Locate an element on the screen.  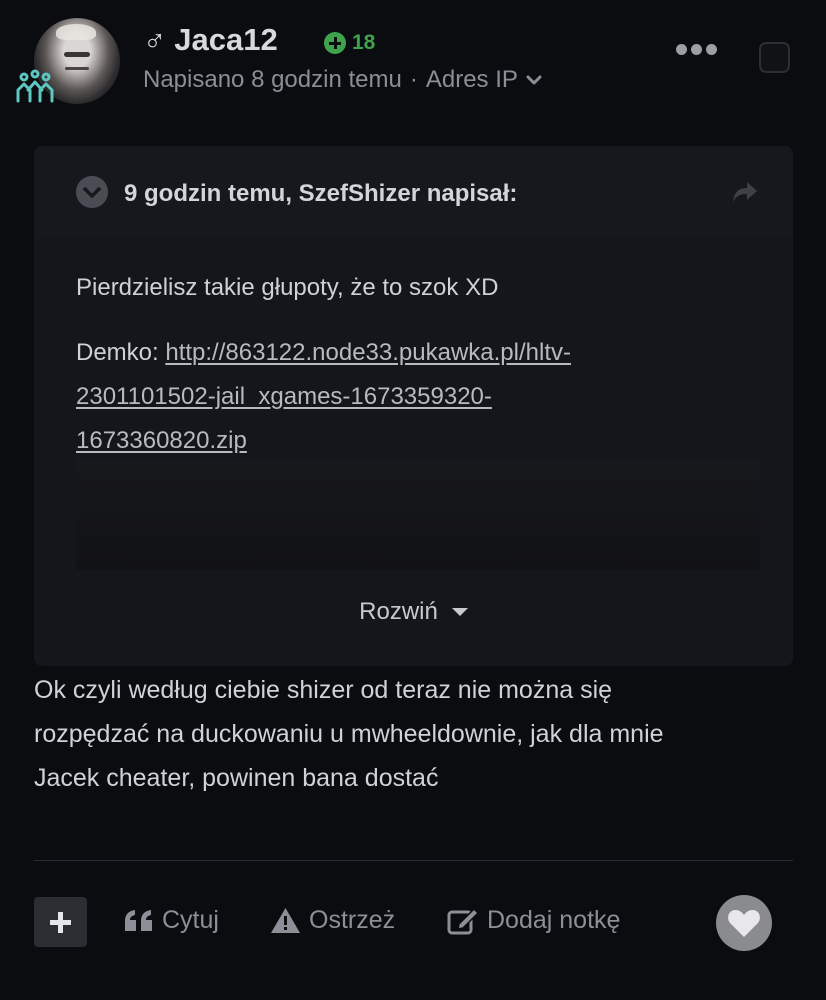
post-meta: Napisano 8 godzin temu · Adres IP is located at coordinates (342, 80).